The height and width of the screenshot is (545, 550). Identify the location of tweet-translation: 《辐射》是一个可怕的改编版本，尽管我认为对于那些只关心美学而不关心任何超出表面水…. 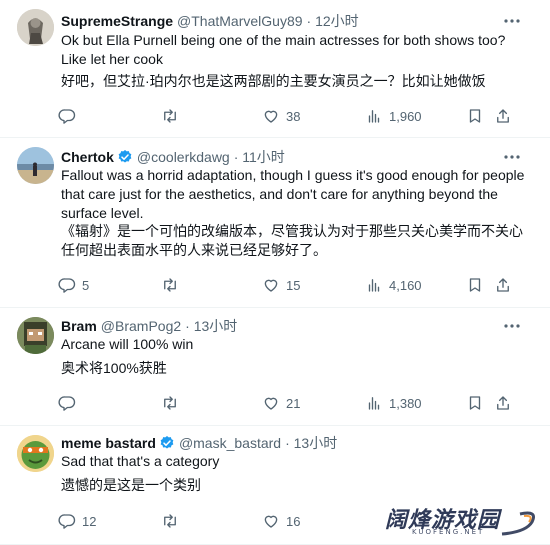
(292, 240).